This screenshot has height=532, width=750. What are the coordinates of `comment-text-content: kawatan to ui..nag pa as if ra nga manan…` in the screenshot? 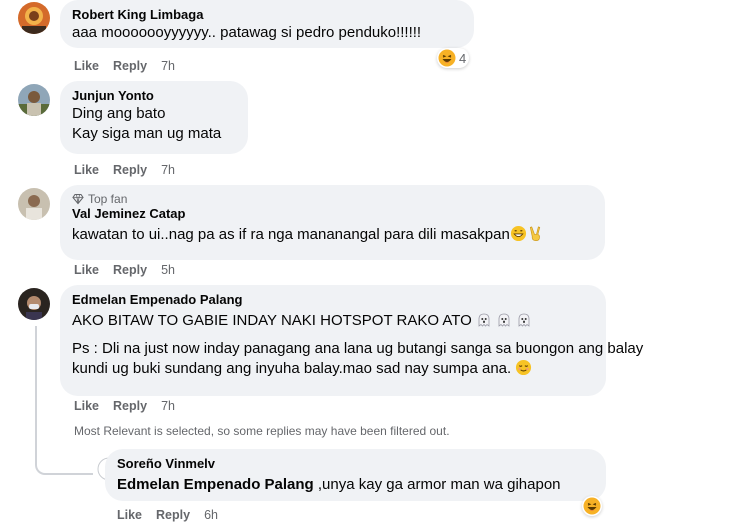 It's located at (291, 234).